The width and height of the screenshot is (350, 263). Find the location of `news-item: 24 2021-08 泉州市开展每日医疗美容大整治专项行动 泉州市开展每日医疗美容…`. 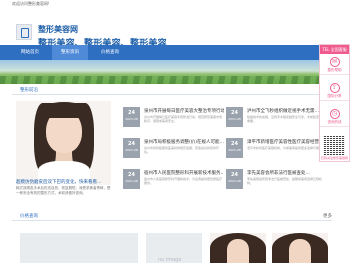

news-item: 24 2021-08 泉州市开展每日医疗美容大整治专项行动 泉州市开展每日医疗美容… is located at coordinates (173, 119).